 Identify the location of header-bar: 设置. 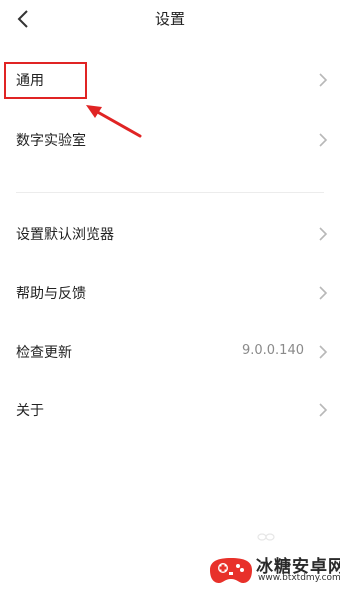
(170, 19).